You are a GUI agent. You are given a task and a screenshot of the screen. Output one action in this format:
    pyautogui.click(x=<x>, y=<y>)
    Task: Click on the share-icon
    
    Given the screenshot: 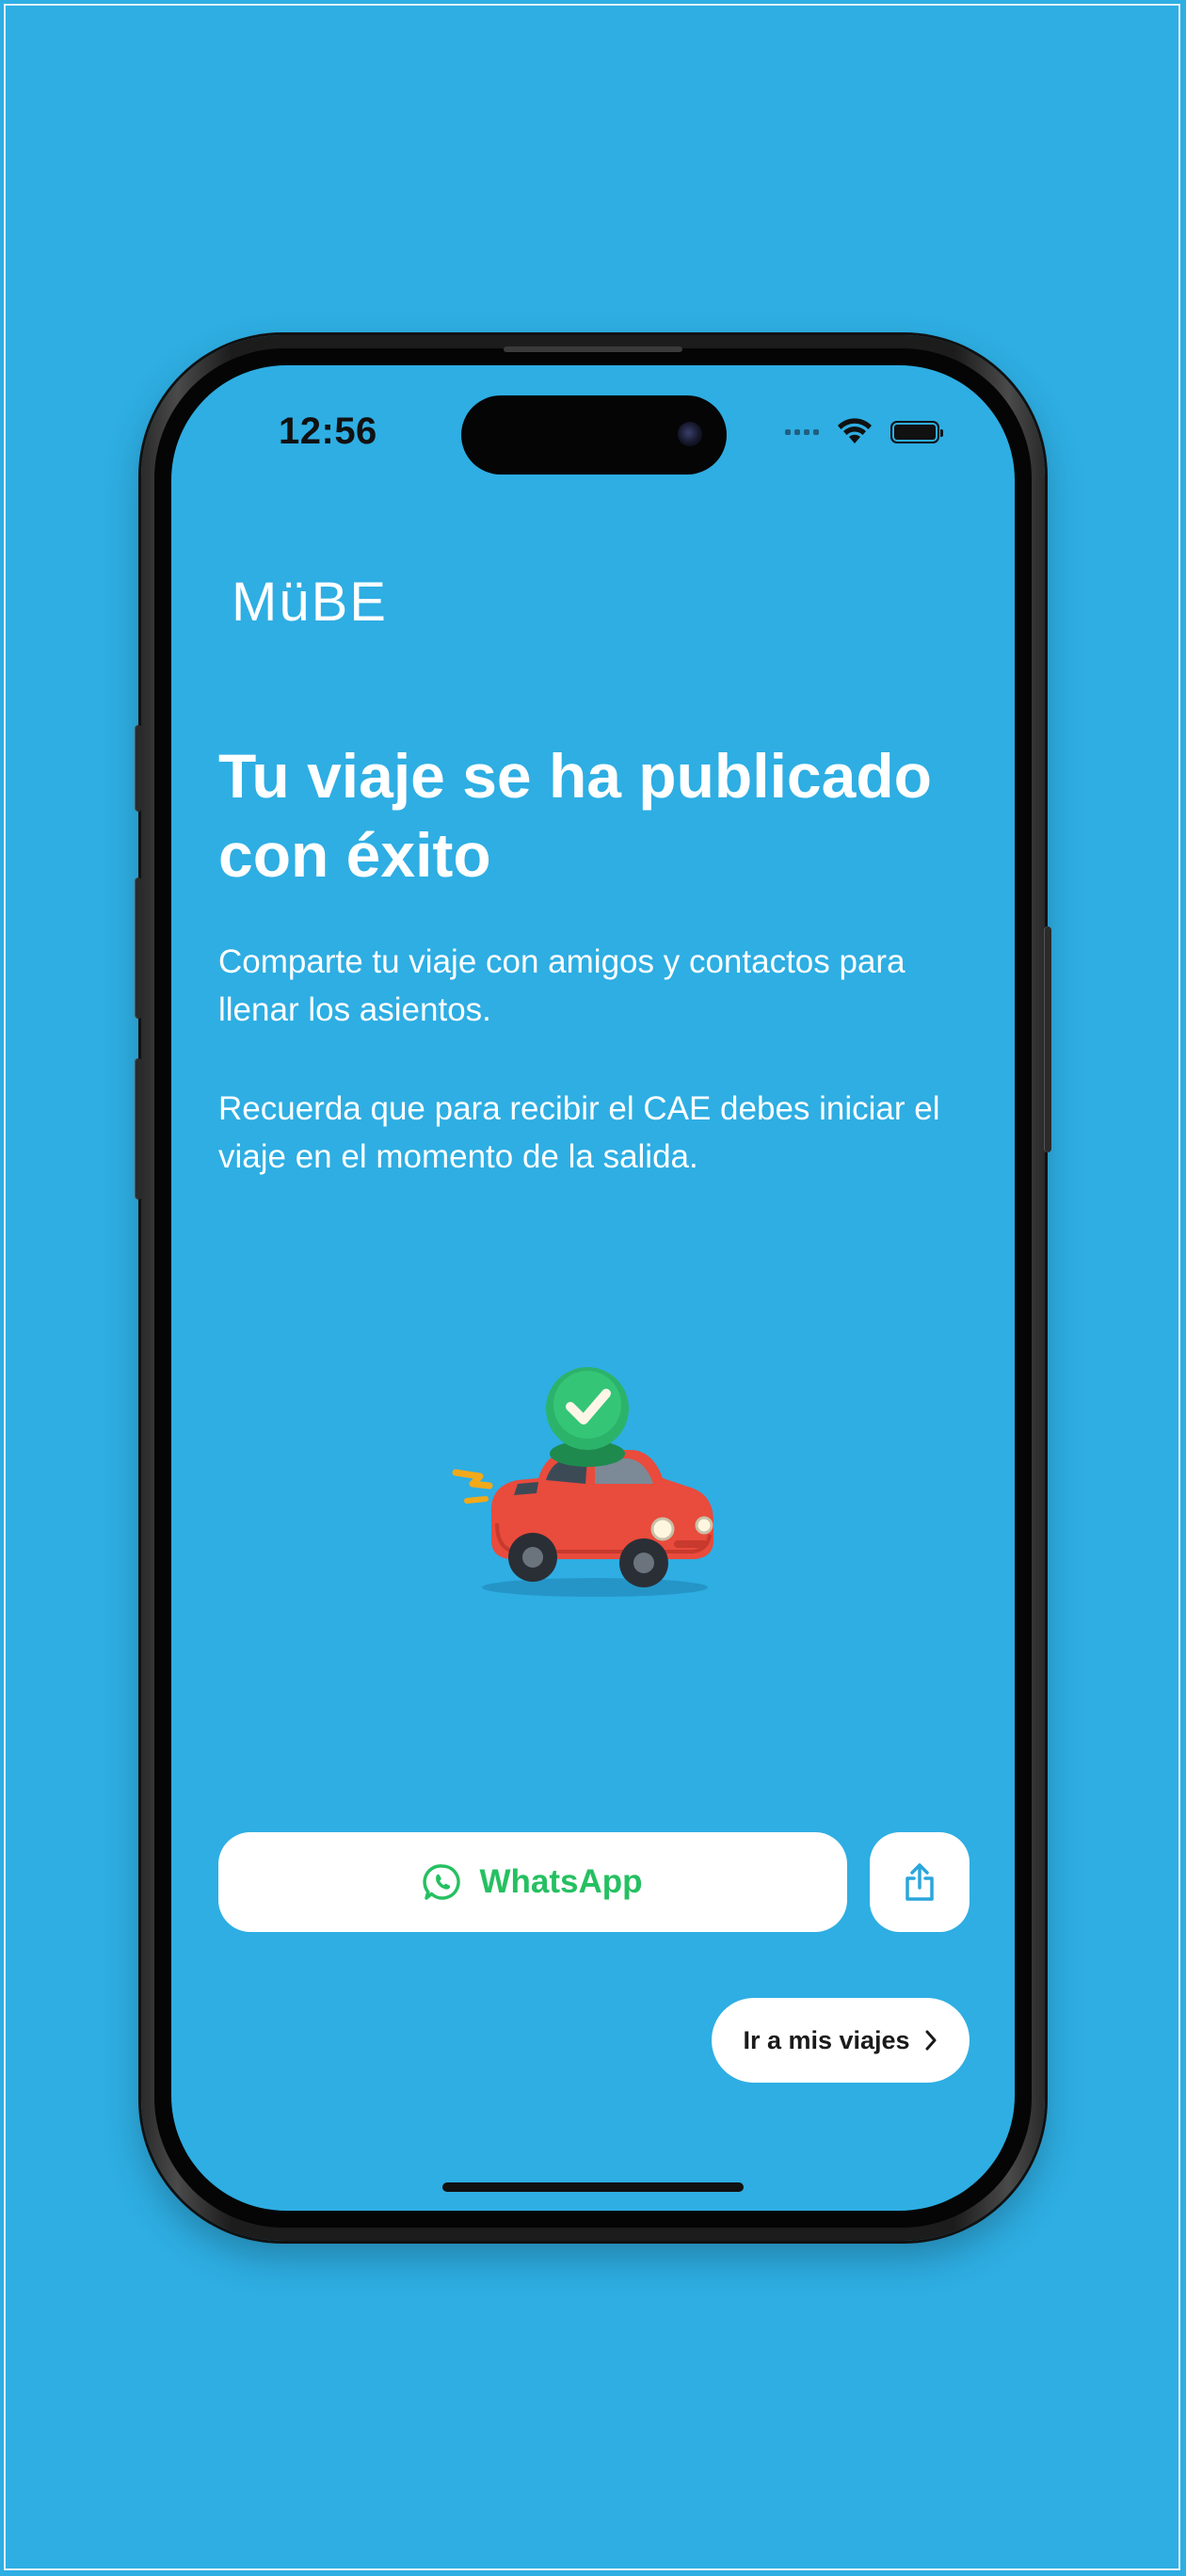 What is the action you would take?
    pyautogui.click(x=920, y=1882)
    